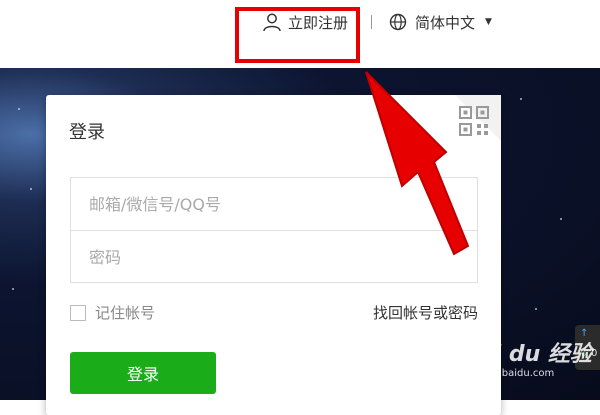 The image size is (600, 415). Describe the element at coordinates (78, 312) in the screenshot. I see `remember-checkbox` at that location.